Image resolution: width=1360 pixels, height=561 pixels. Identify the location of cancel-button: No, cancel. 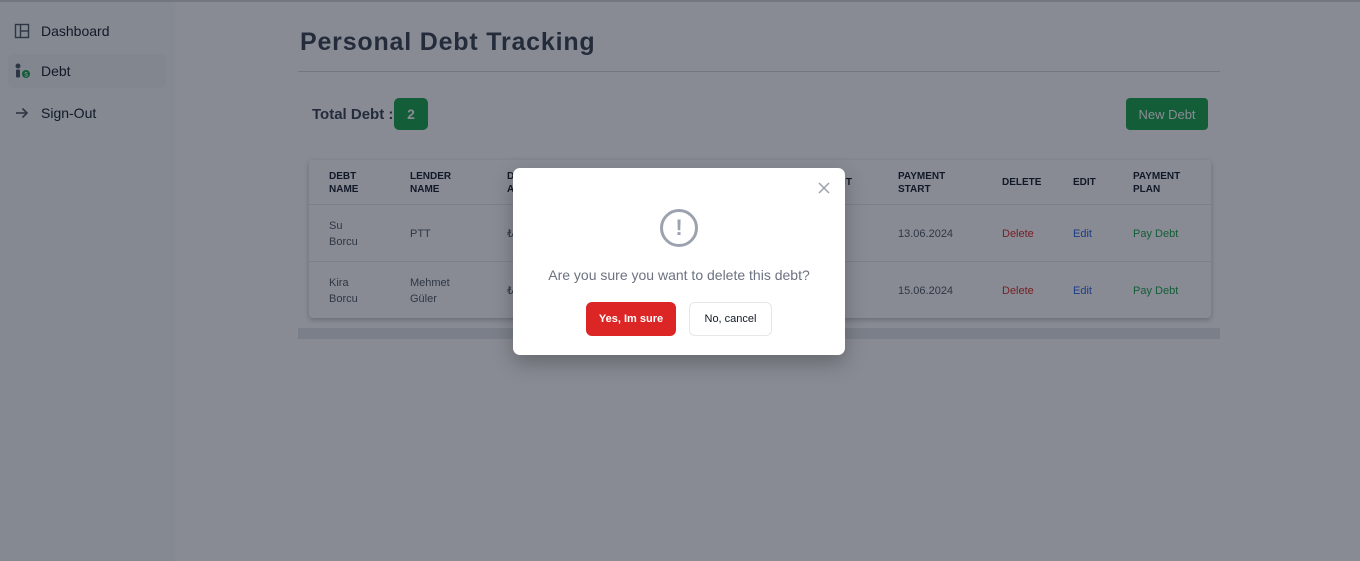
(730, 319).